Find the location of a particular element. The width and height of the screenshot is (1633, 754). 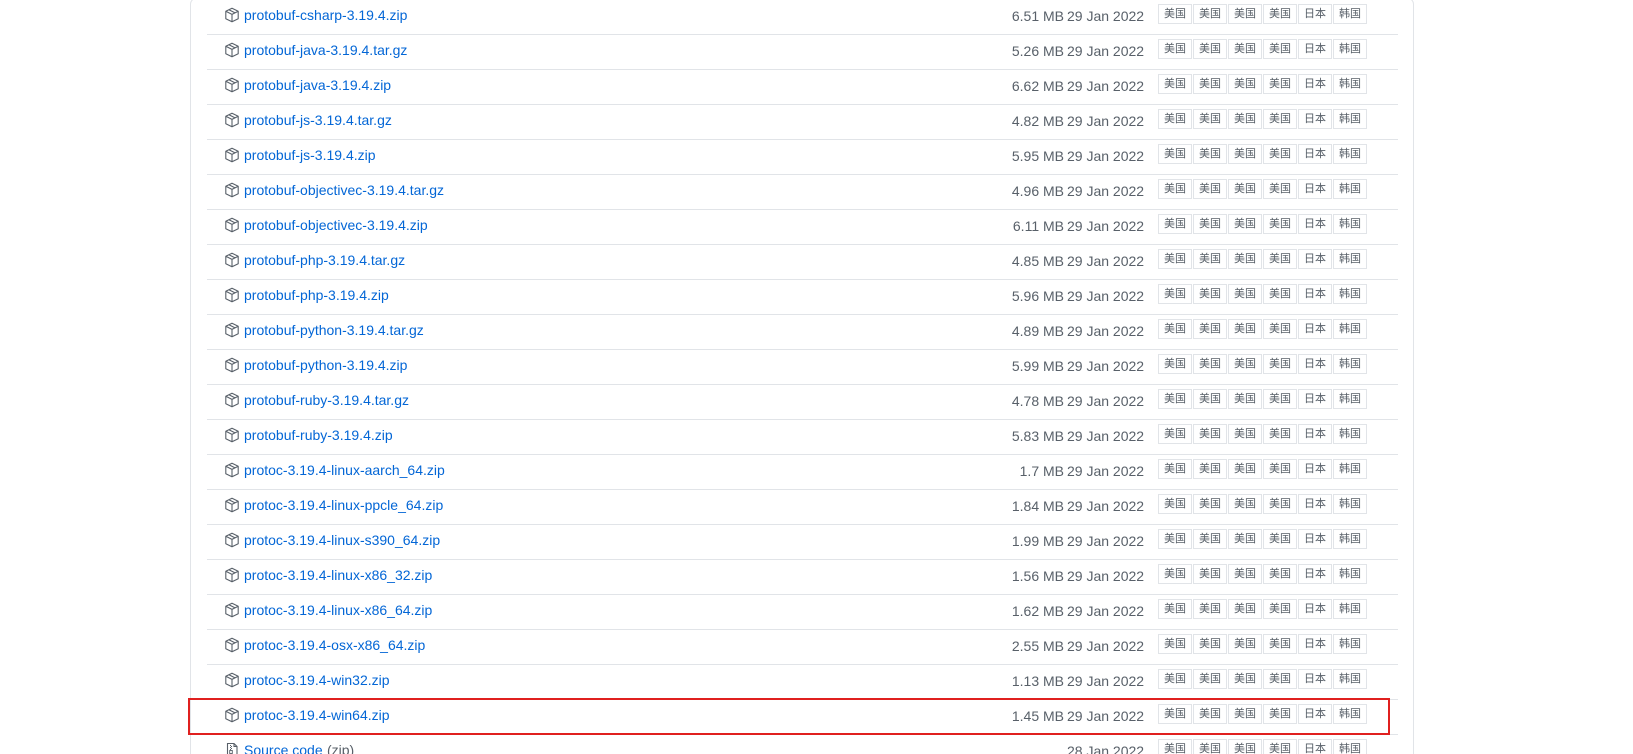

asset-link: protoc-3.19.4-osx-x86_64.zip is located at coordinates (334, 645).